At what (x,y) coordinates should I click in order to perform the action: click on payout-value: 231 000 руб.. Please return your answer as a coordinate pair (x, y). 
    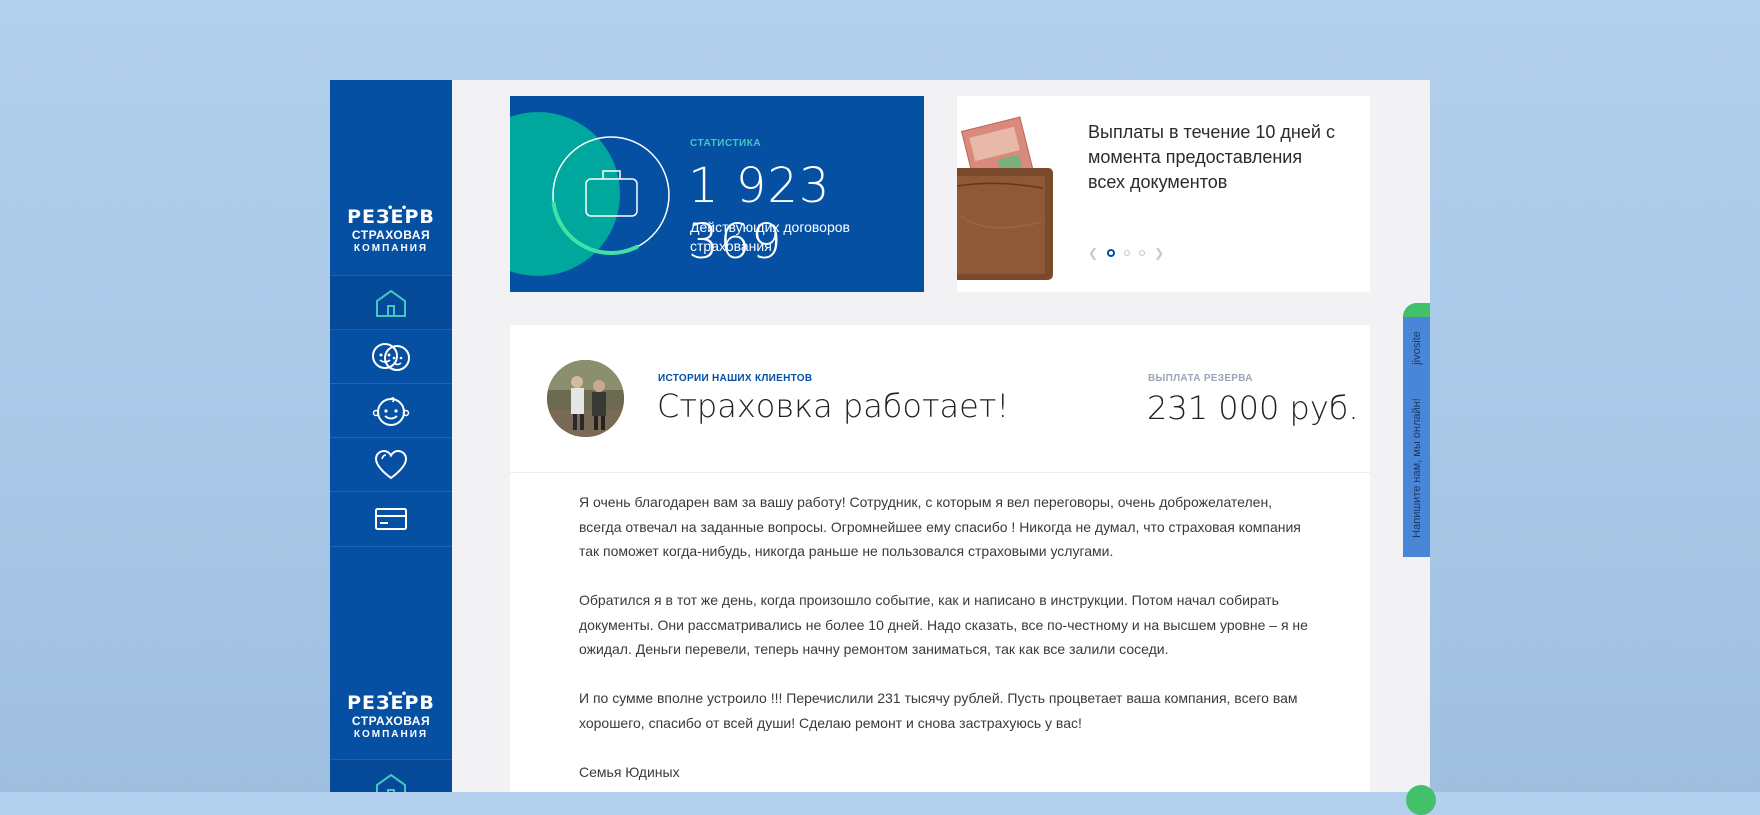
    Looking at the image, I should click on (1253, 408).